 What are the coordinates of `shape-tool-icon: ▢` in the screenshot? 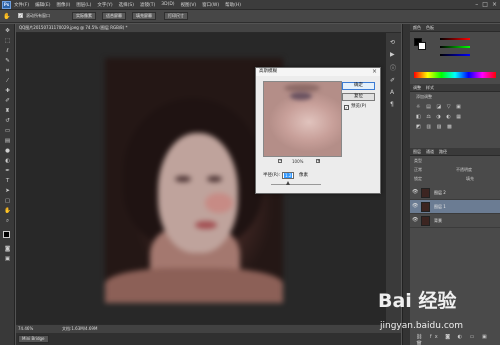 It's located at (7, 201).